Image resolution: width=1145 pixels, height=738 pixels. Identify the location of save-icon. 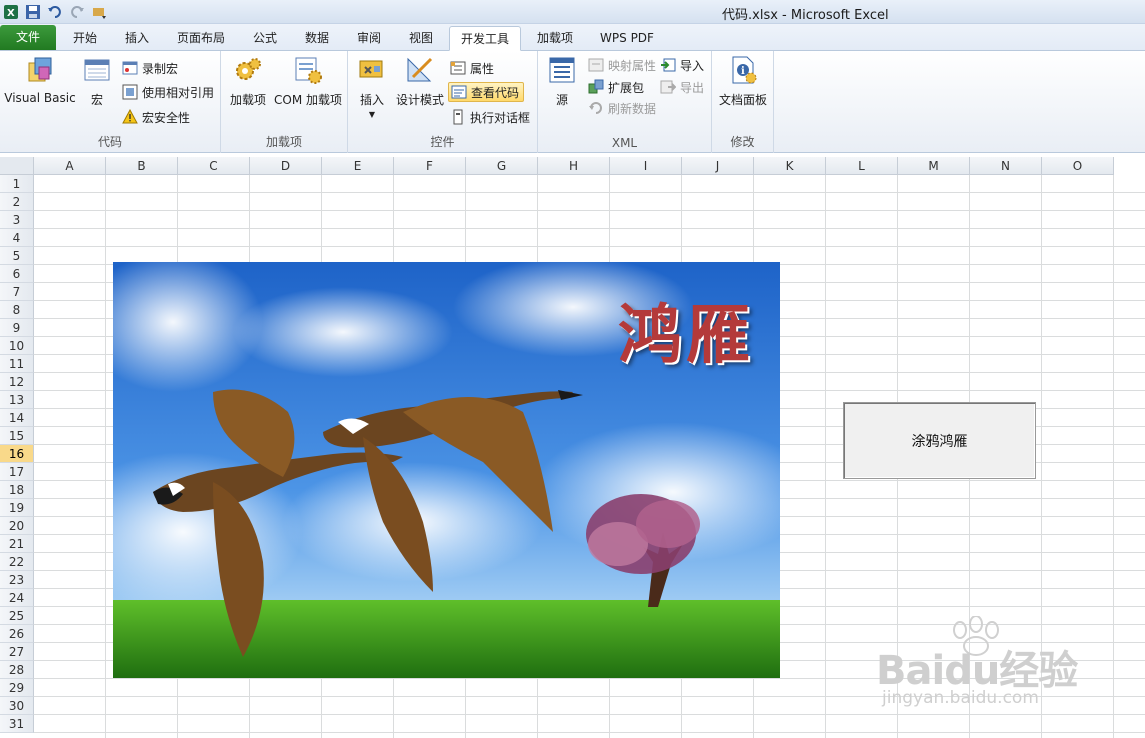
(33, 12).